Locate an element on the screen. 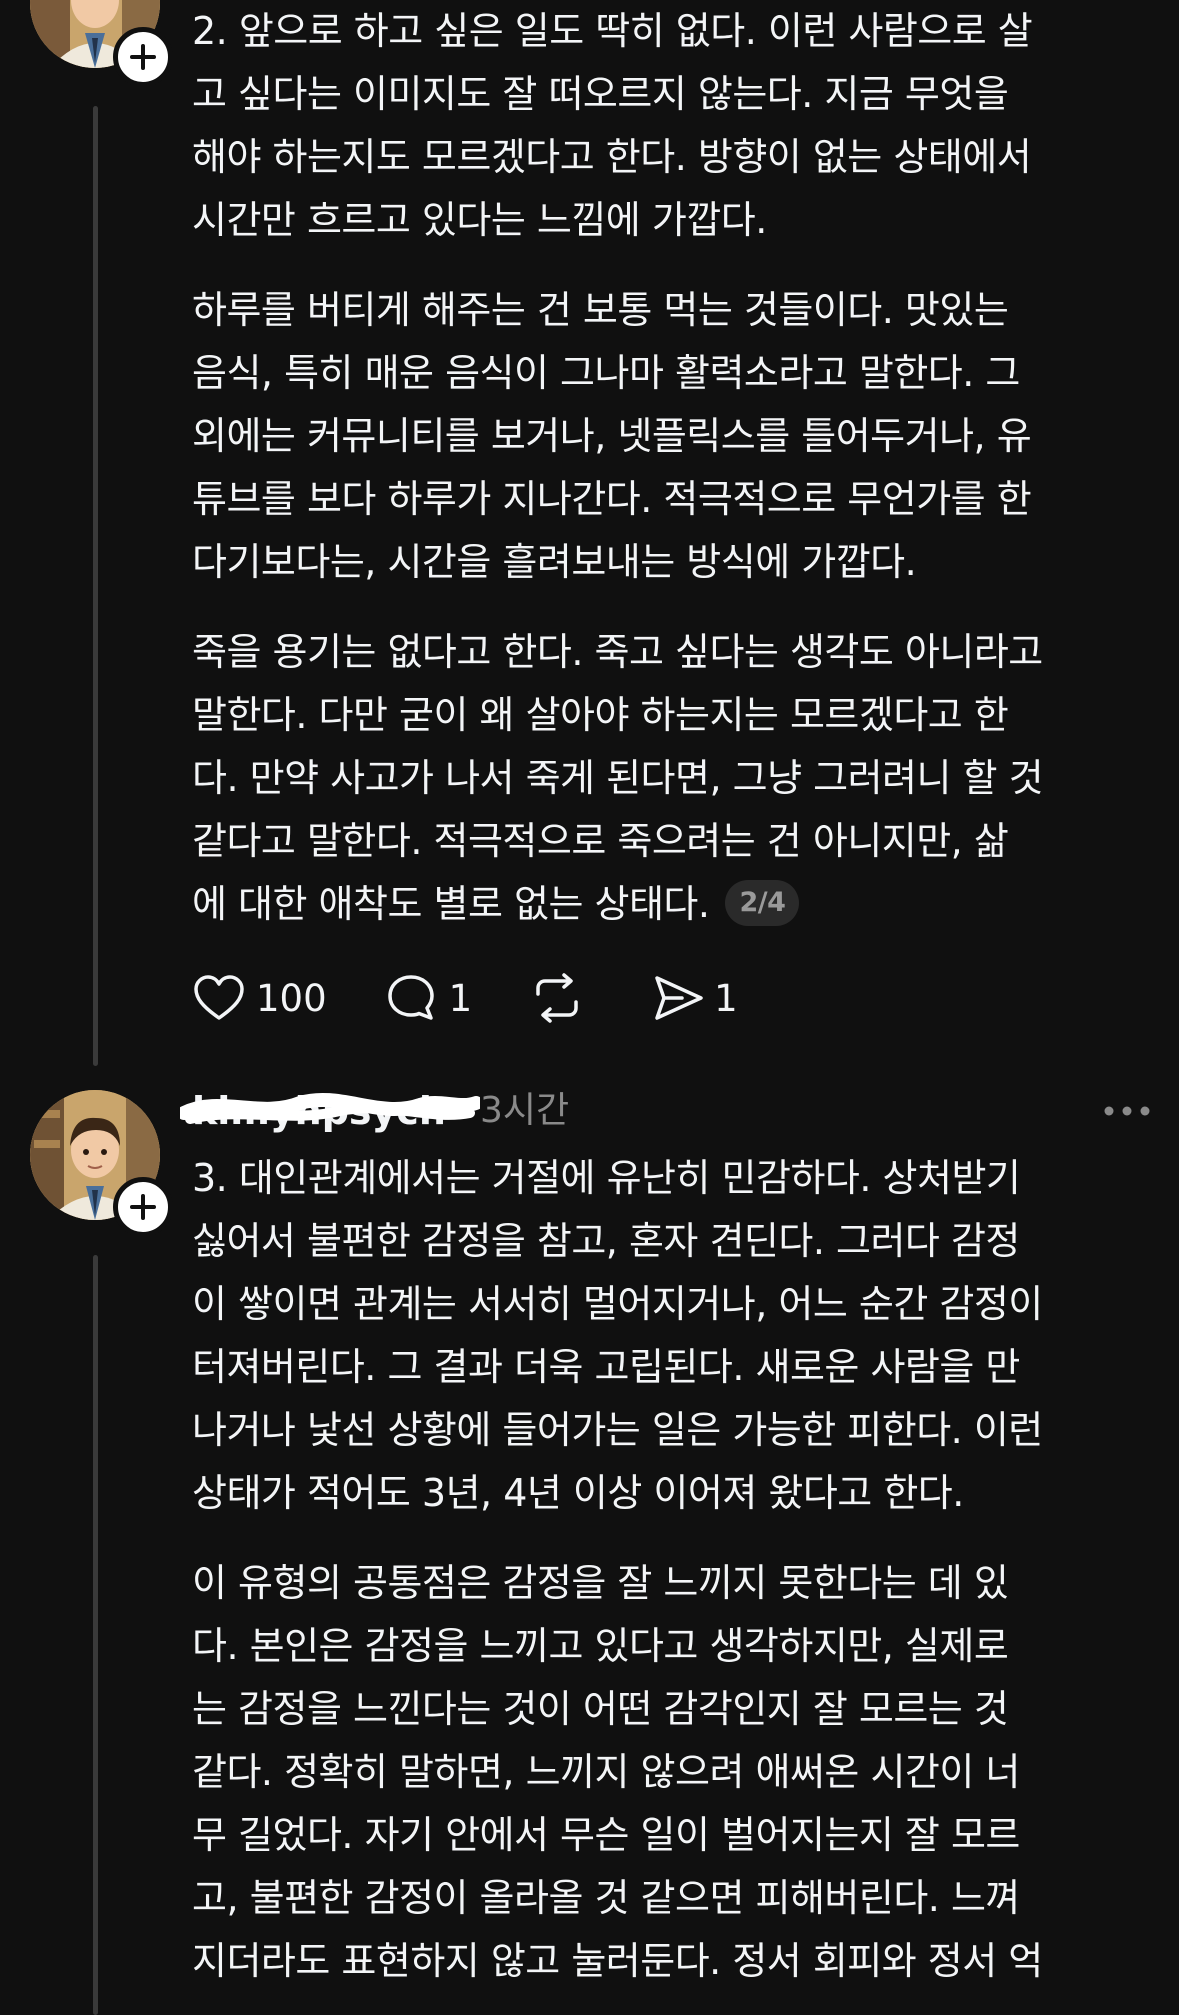  reply-button: 1 is located at coordinates (429, 998).